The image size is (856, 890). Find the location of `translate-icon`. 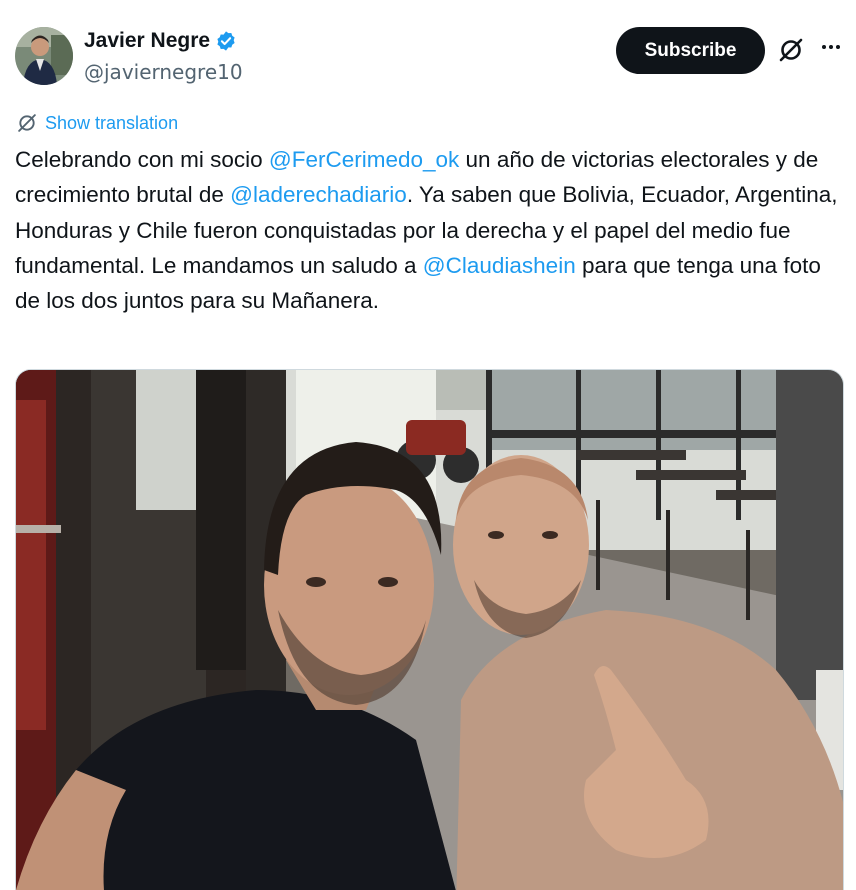

translate-icon is located at coordinates (27, 123).